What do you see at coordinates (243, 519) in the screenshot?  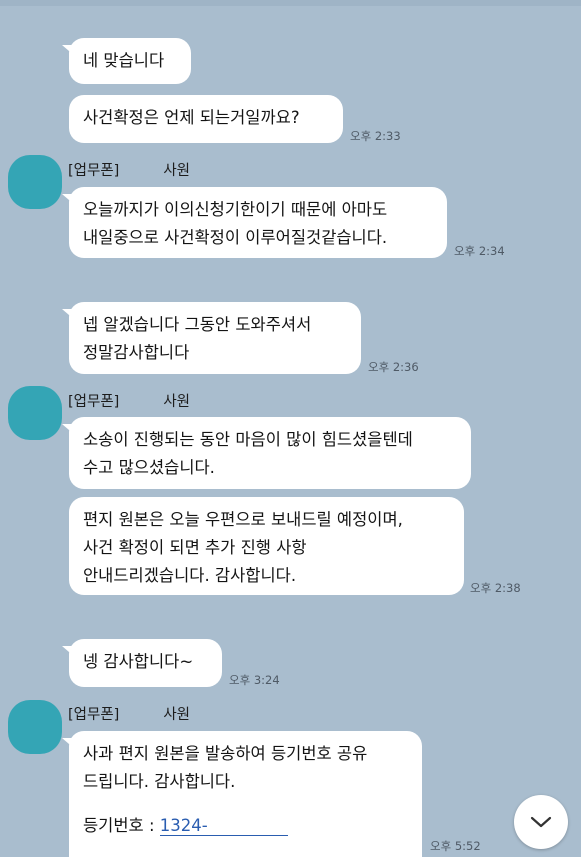 I see `message-line: 편지 원본은 오늘 우편으로 보내드릴 예정이며,` at bounding box center [243, 519].